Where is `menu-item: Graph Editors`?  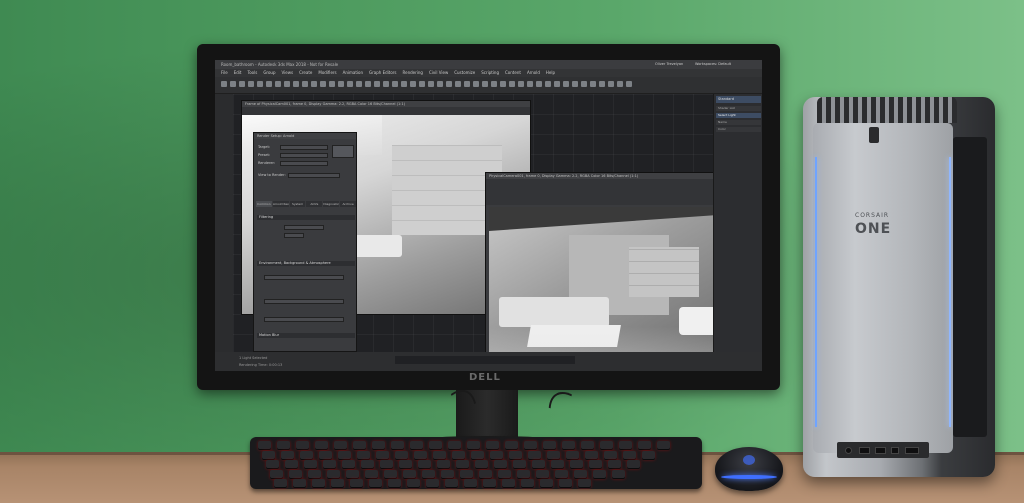
menu-item: Graph Editors is located at coordinates (382, 73).